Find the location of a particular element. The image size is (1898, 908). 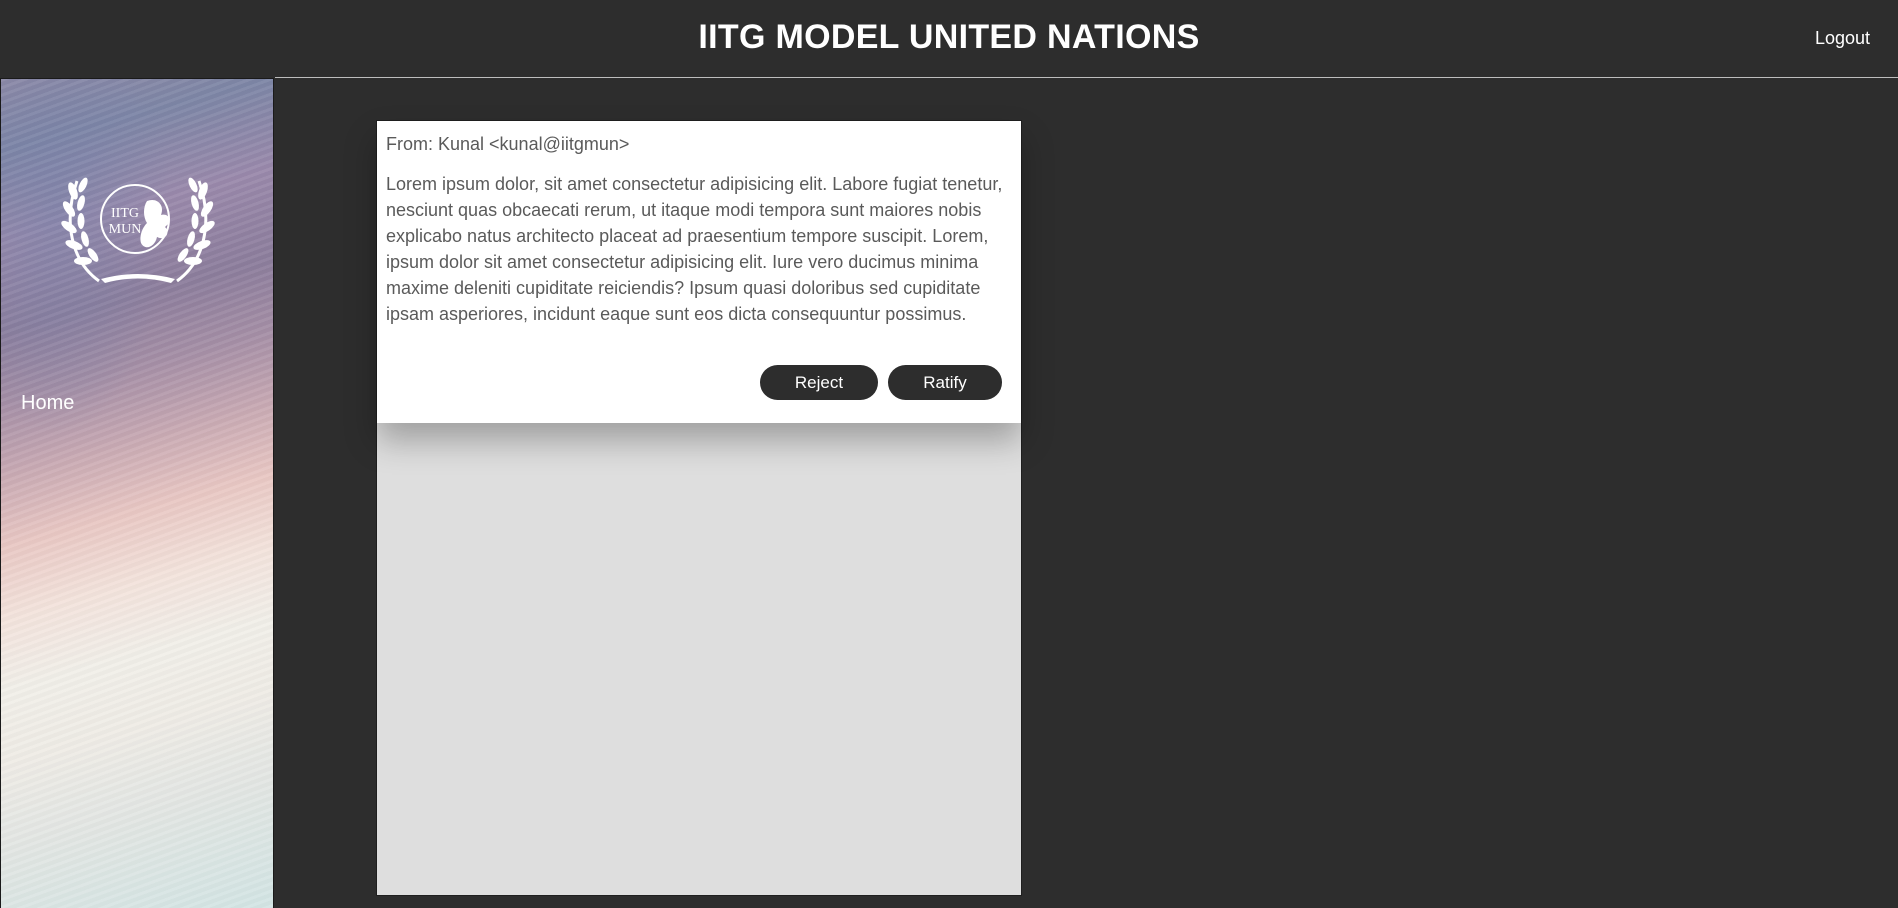

page-title: IITG MODEL UNITED NATIONS is located at coordinates (949, 37).